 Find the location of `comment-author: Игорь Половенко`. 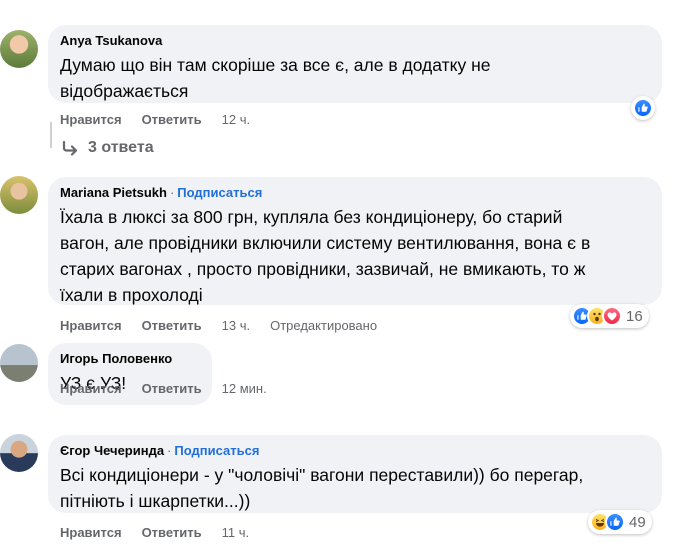

comment-author: Игорь Половенко is located at coordinates (116, 358).